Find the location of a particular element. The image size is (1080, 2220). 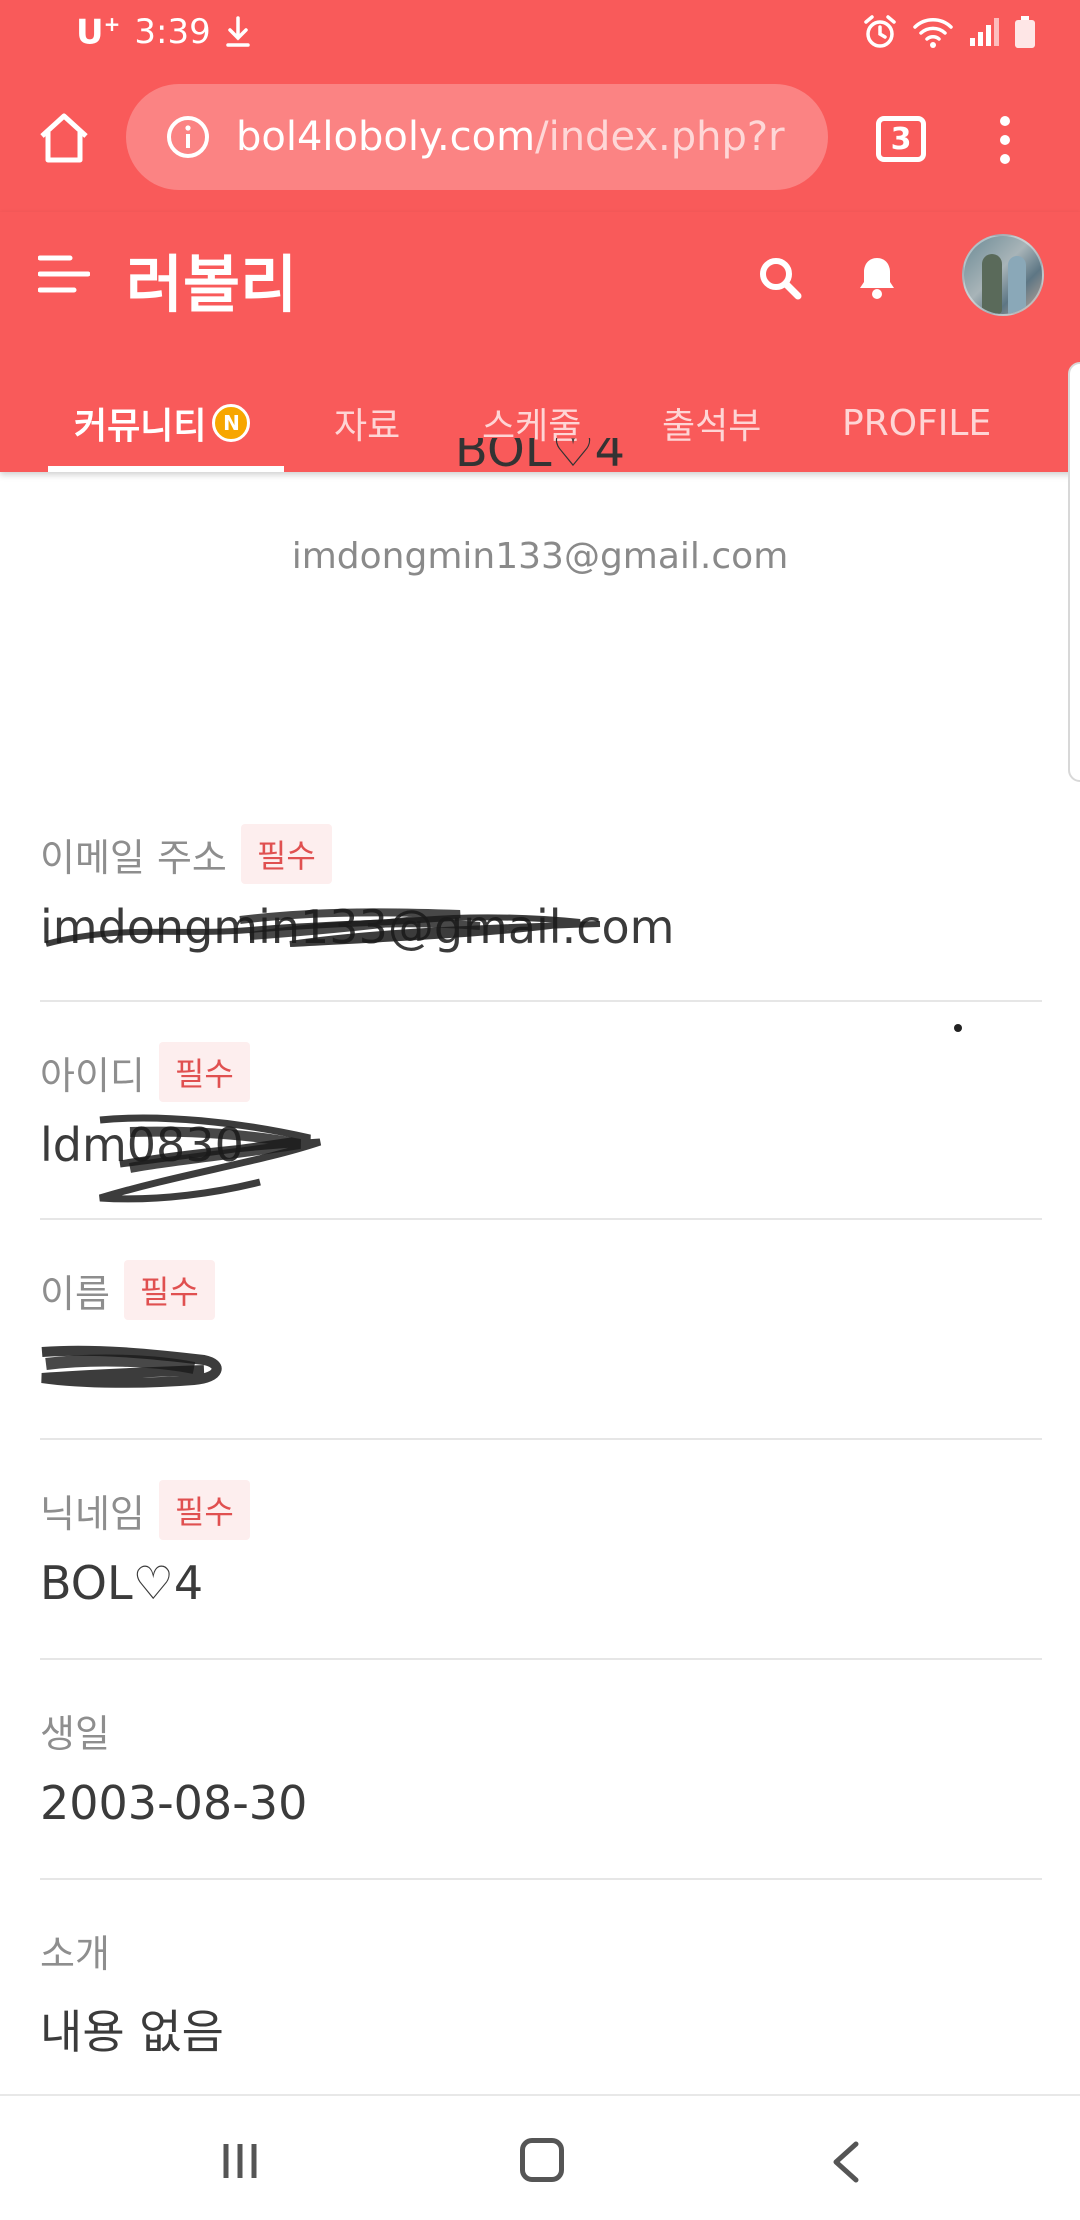

signal-icon is located at coordinates (984, 32).